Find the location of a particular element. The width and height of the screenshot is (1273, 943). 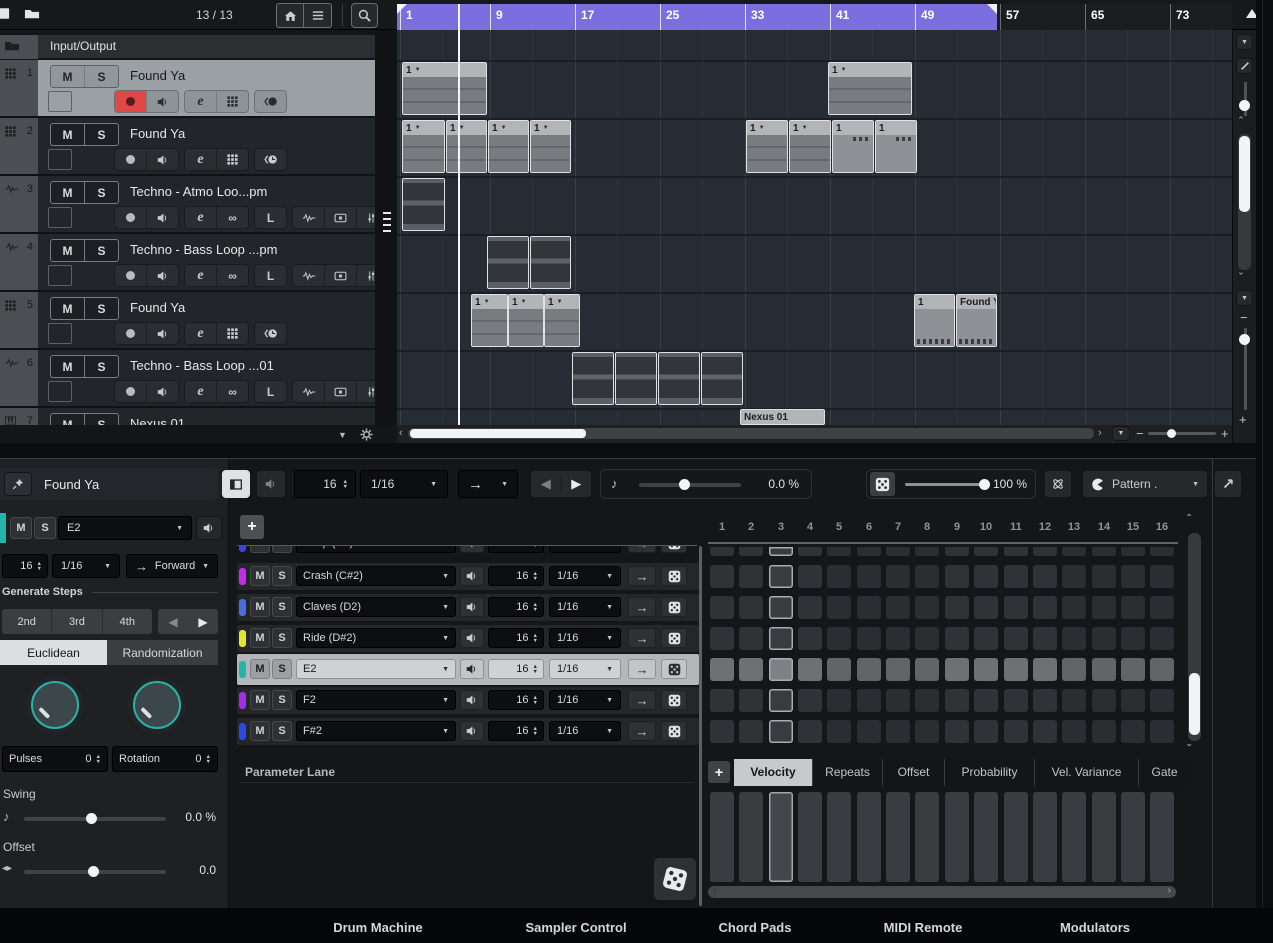

grid-select: 1/16 ▼ is located at coordinates (86, 566).